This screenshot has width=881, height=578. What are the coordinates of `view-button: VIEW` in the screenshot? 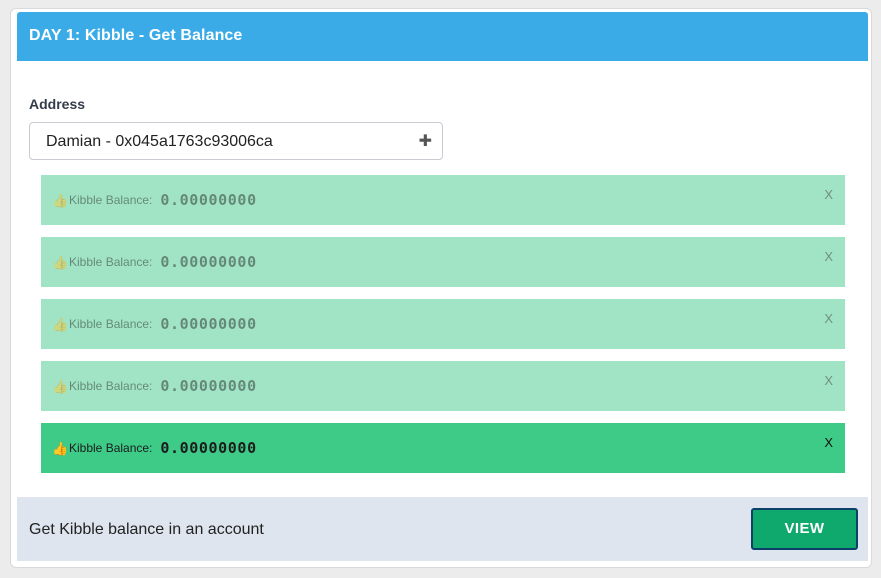 It's located at (804, 529).